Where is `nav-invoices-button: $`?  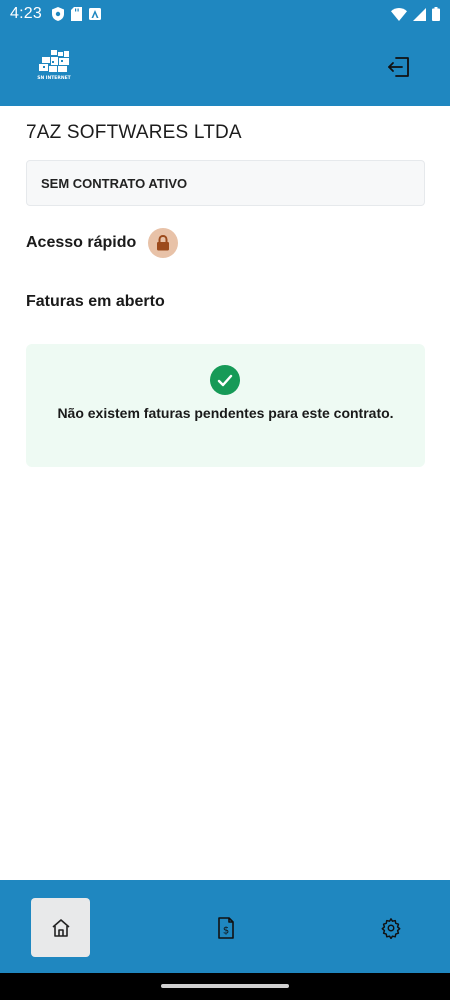
nav-invoices-button: $ is located at coordinates (225, 927).